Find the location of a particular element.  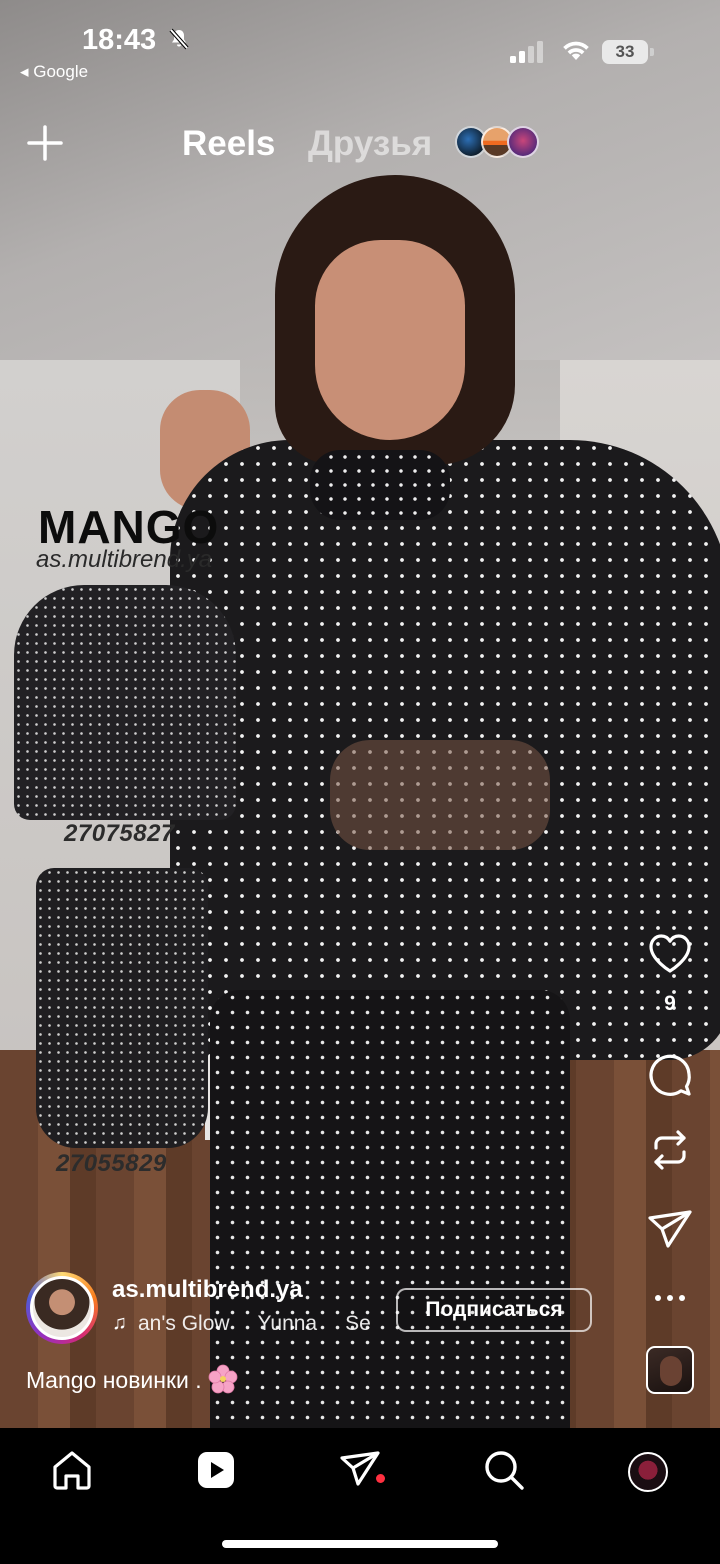

bell-off-icon is located at coordinates (179, 39).